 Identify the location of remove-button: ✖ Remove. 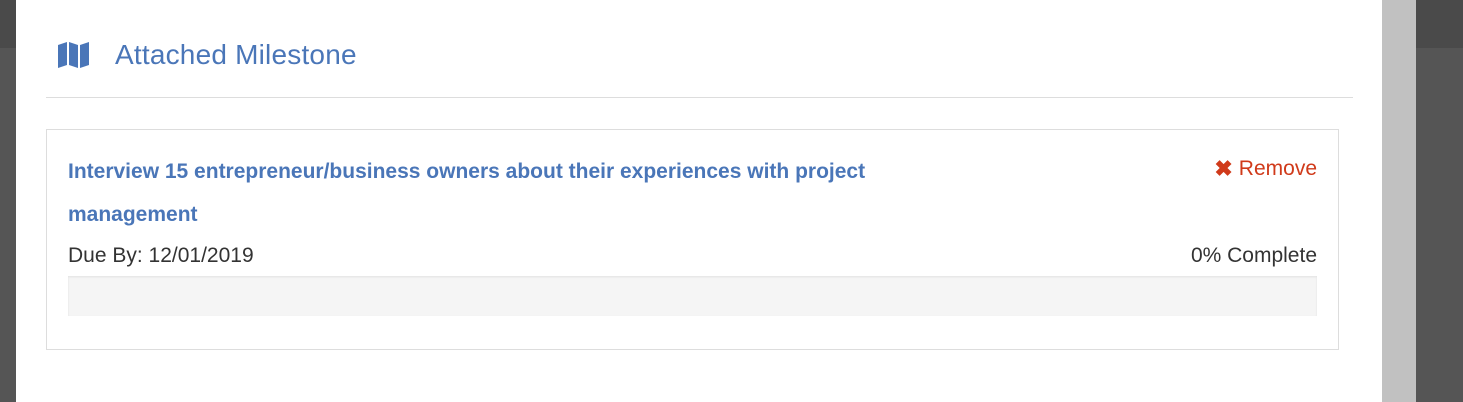
(1265, 169).